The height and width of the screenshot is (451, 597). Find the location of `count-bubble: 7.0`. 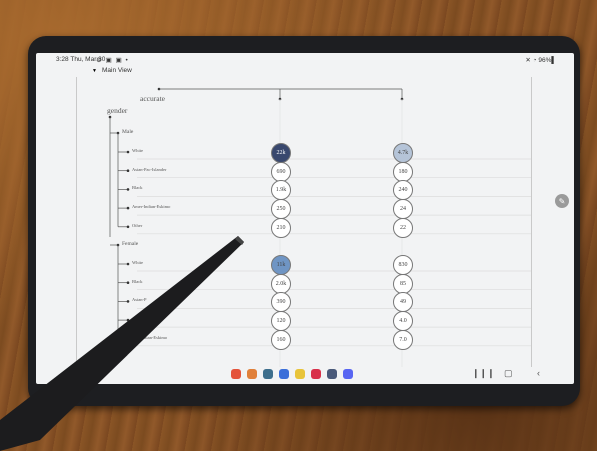

count-bubble: 7.0 is located at coordinates (403, 339).